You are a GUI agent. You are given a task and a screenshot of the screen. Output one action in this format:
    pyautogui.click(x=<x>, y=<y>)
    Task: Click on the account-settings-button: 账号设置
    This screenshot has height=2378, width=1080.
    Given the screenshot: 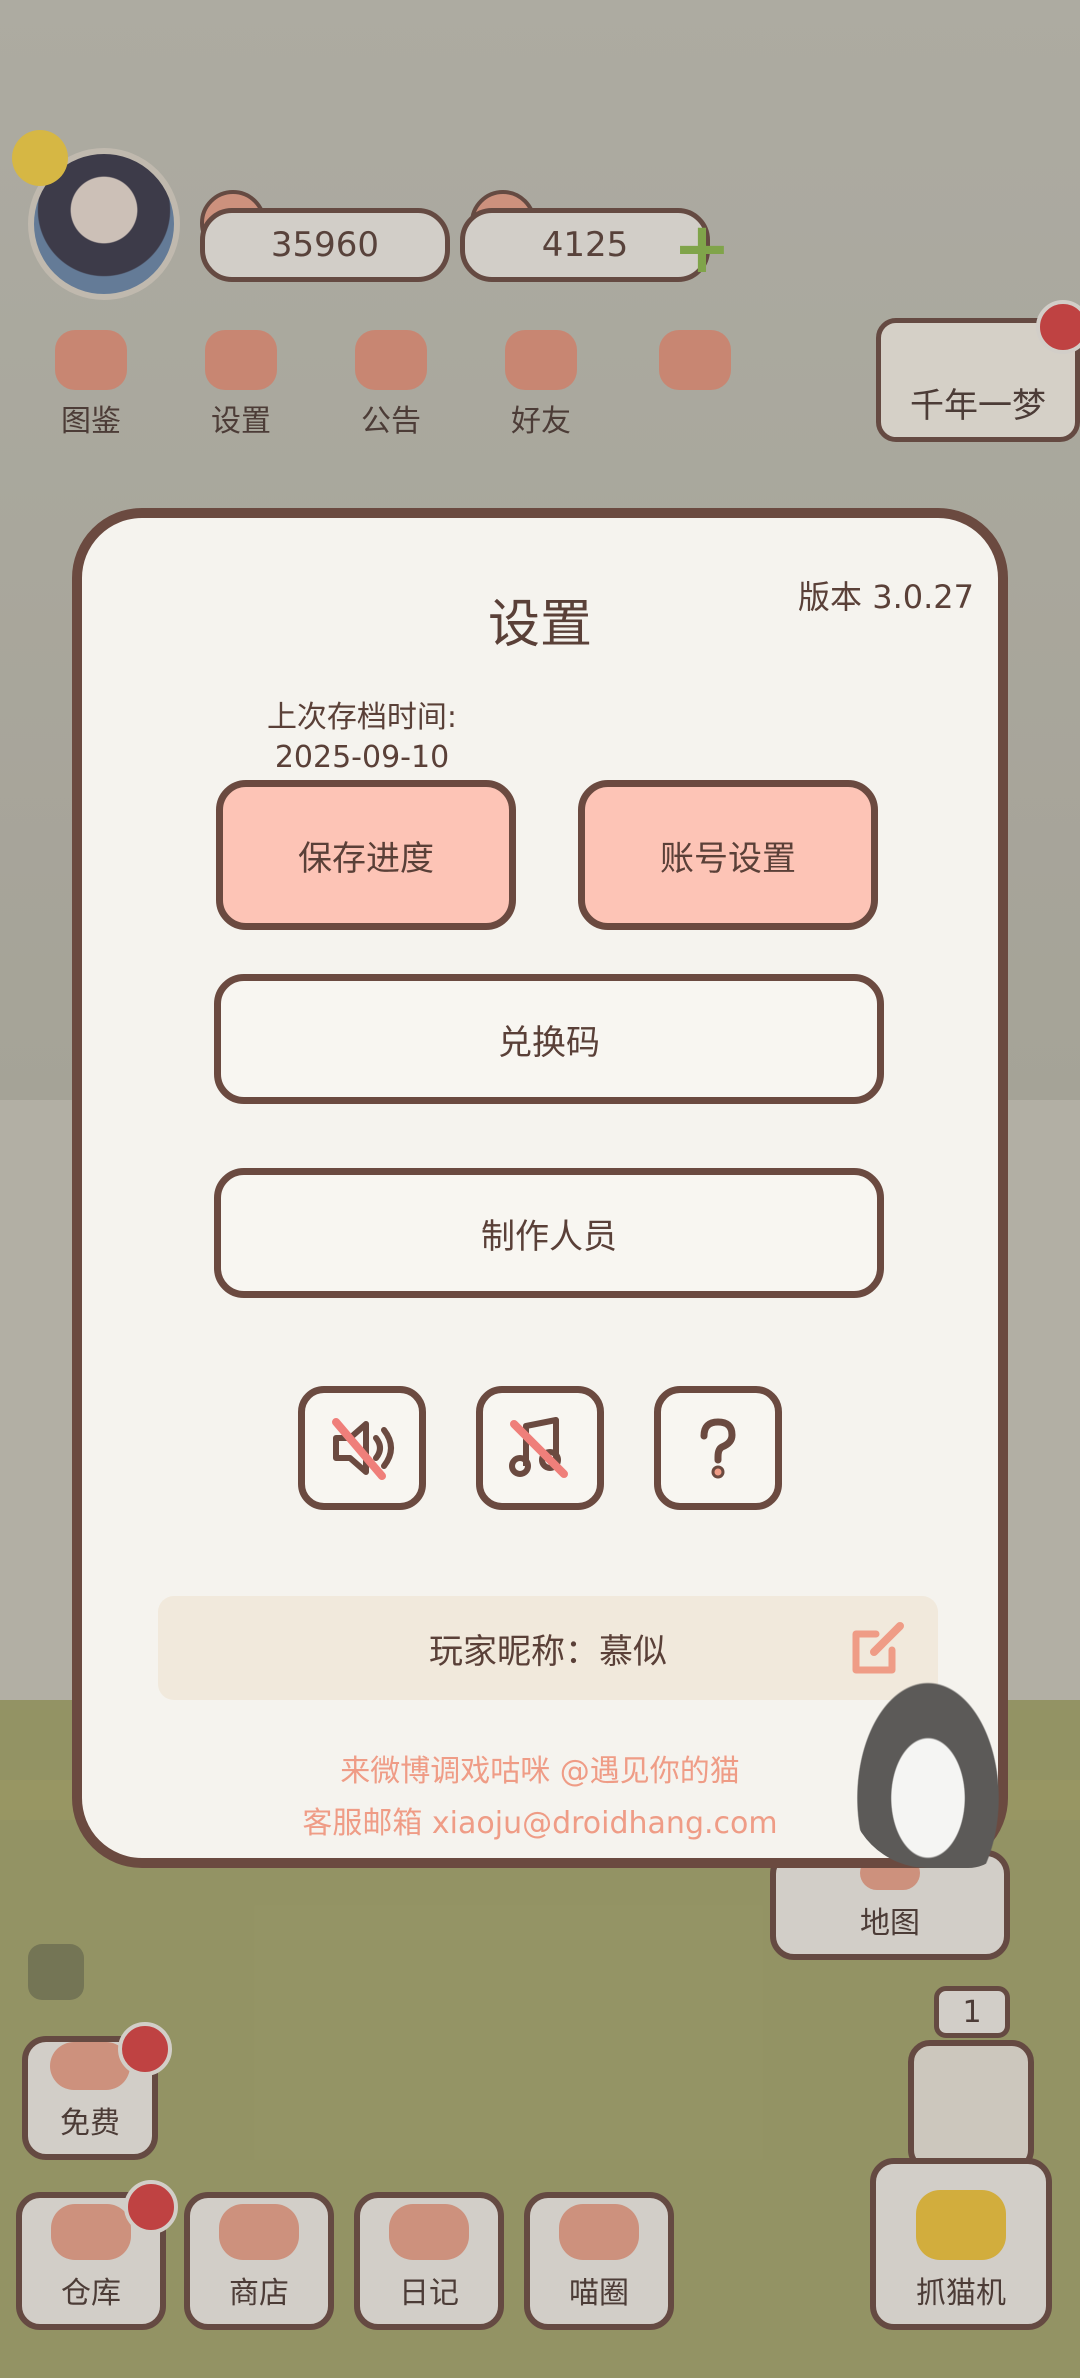 What is the action you would take?
    pyautogui.click(x=728, y=855)
    